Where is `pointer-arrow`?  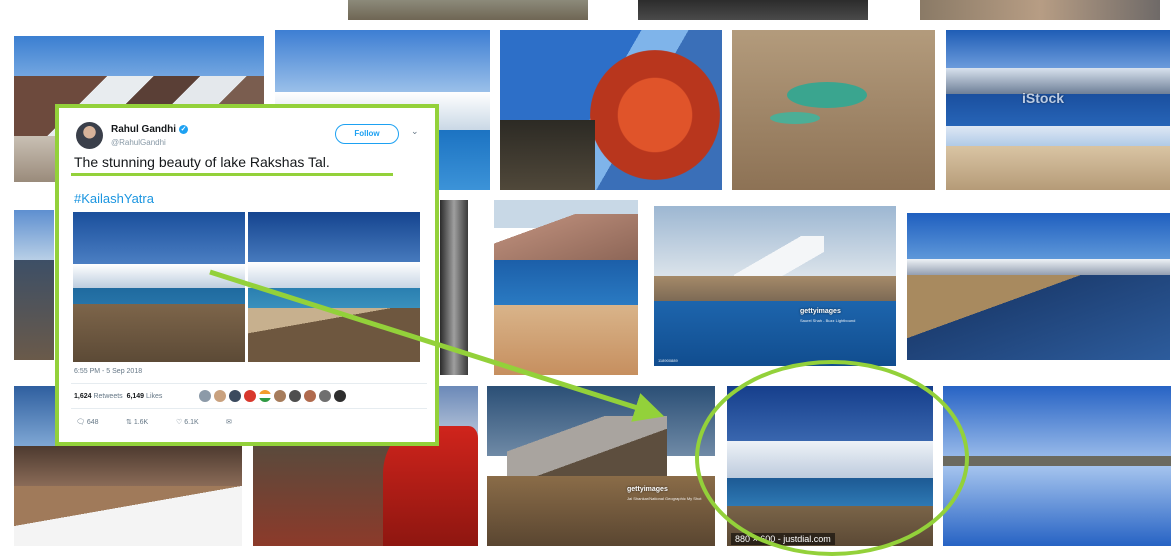 pointer-arrow is located at coordinates (437, 345).